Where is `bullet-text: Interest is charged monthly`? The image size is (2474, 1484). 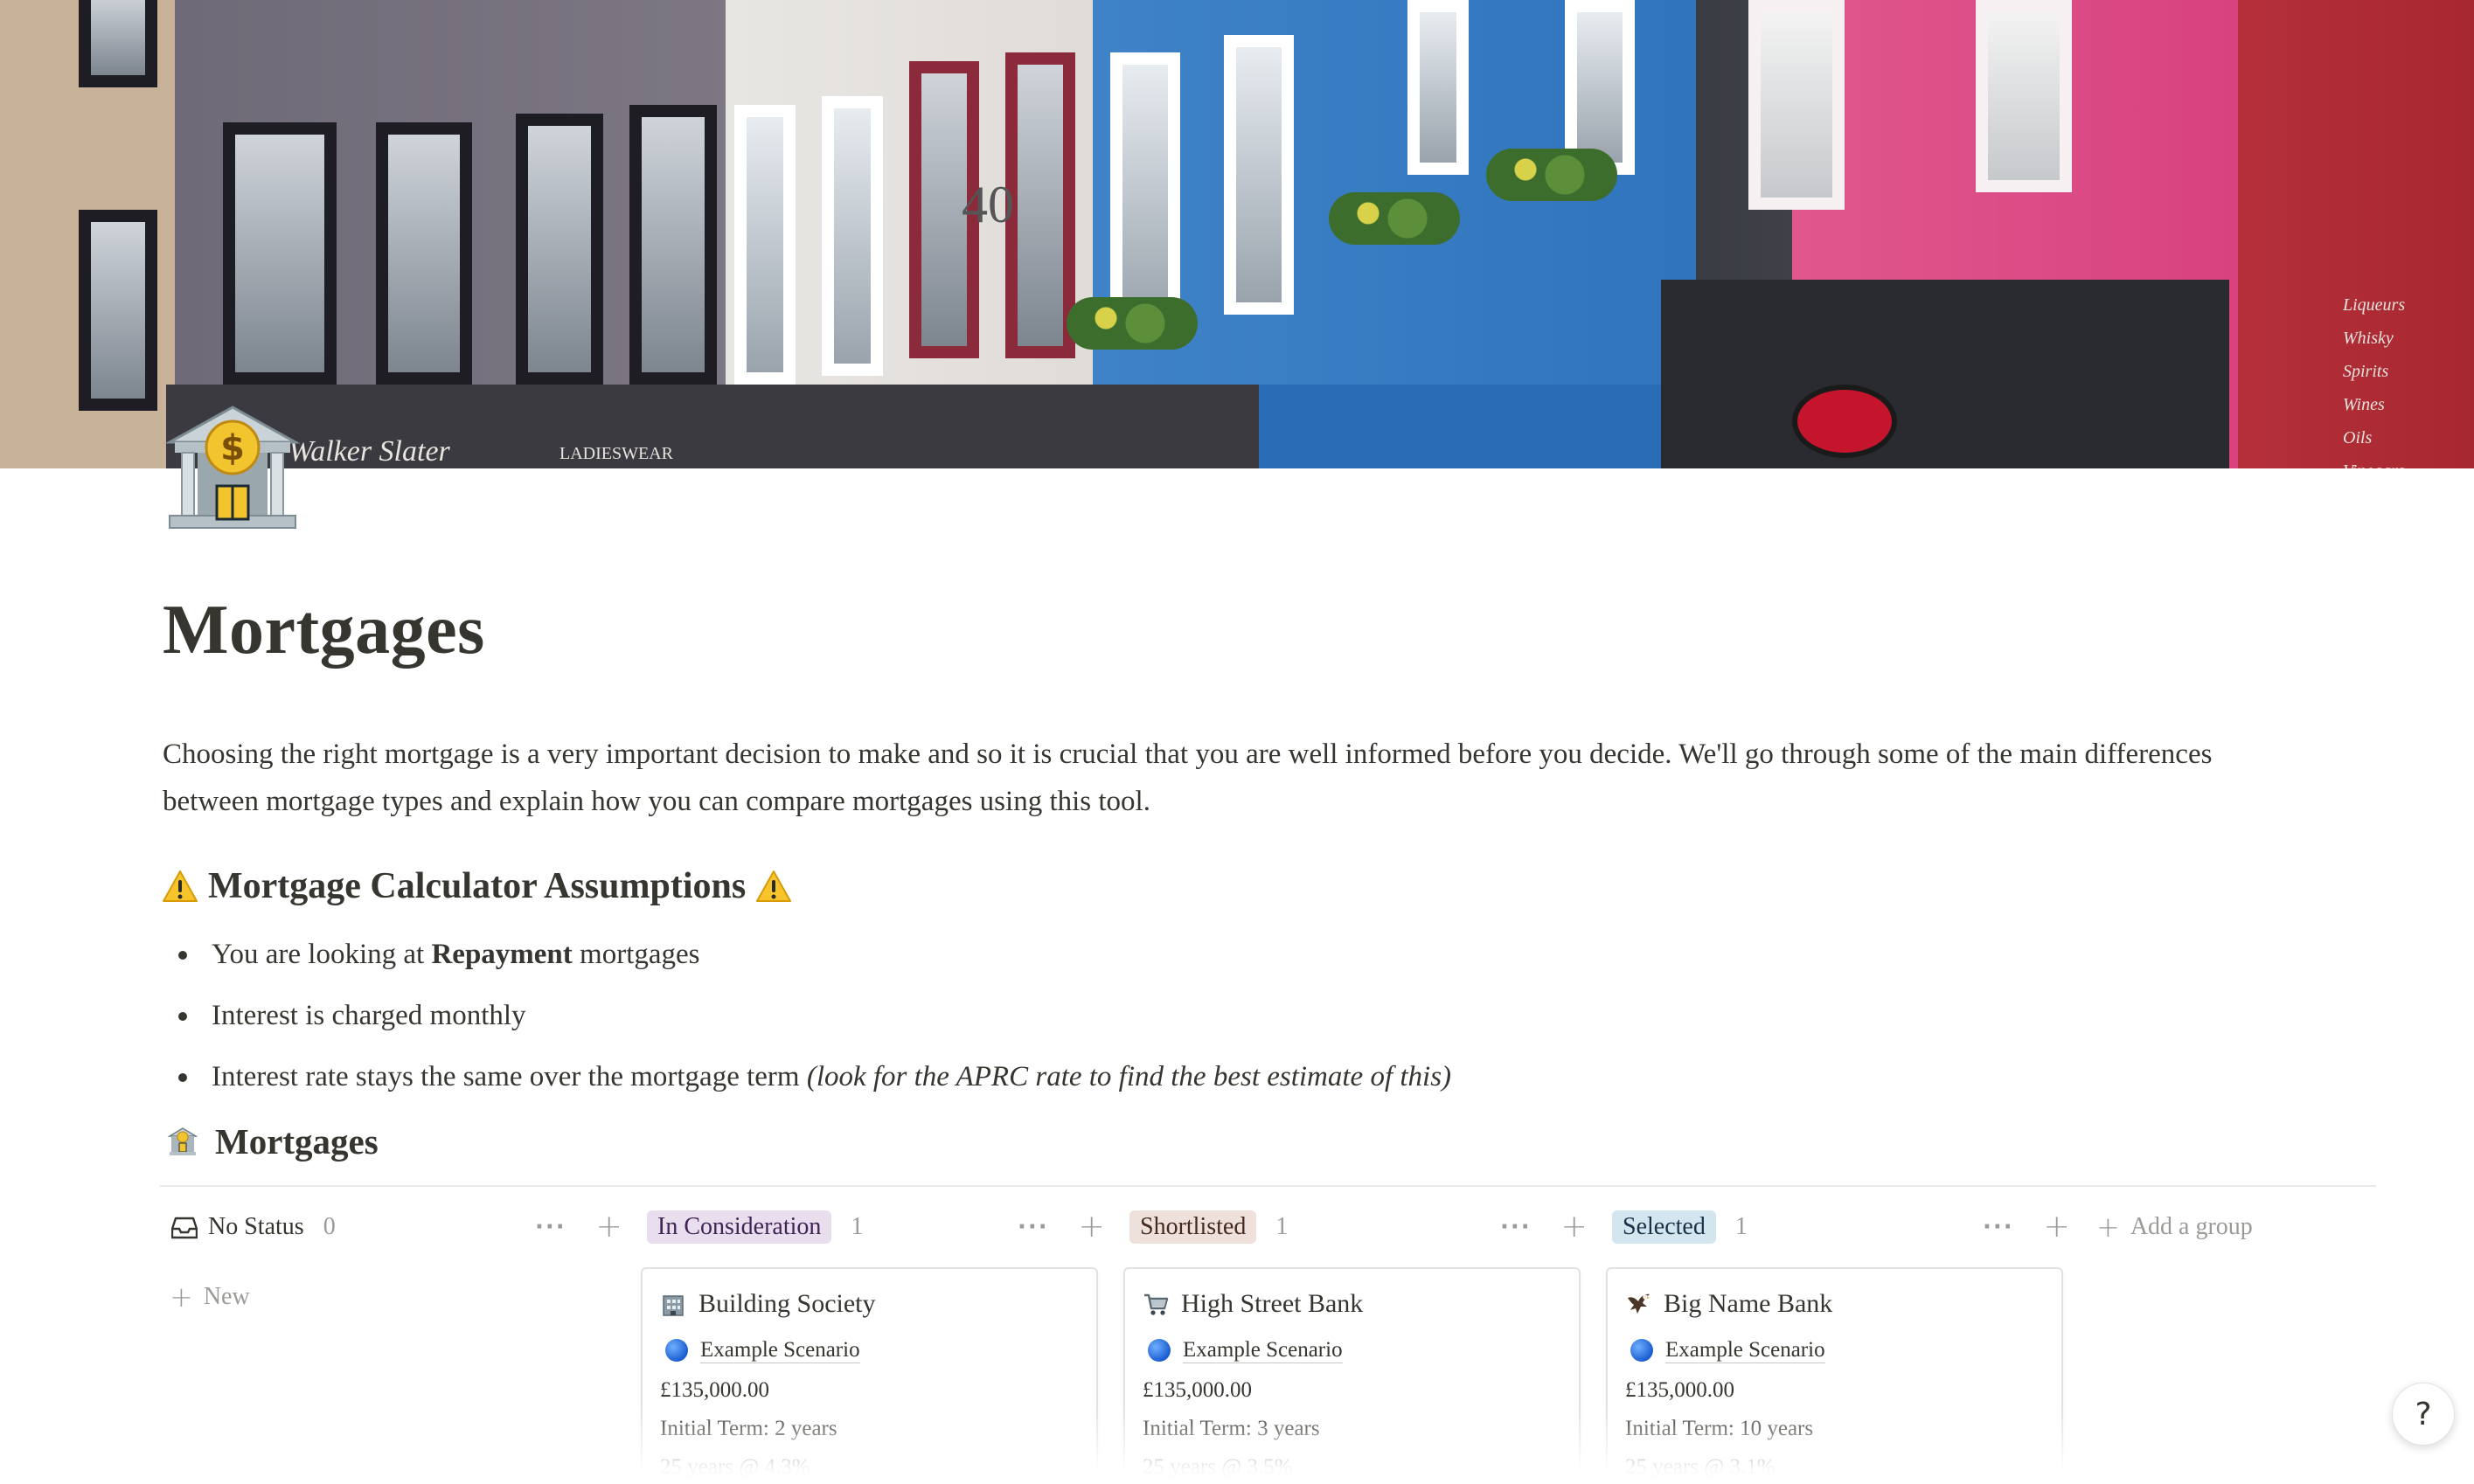 bullet-text: Interest is charged monthly is located at coordinates (369, 1015).